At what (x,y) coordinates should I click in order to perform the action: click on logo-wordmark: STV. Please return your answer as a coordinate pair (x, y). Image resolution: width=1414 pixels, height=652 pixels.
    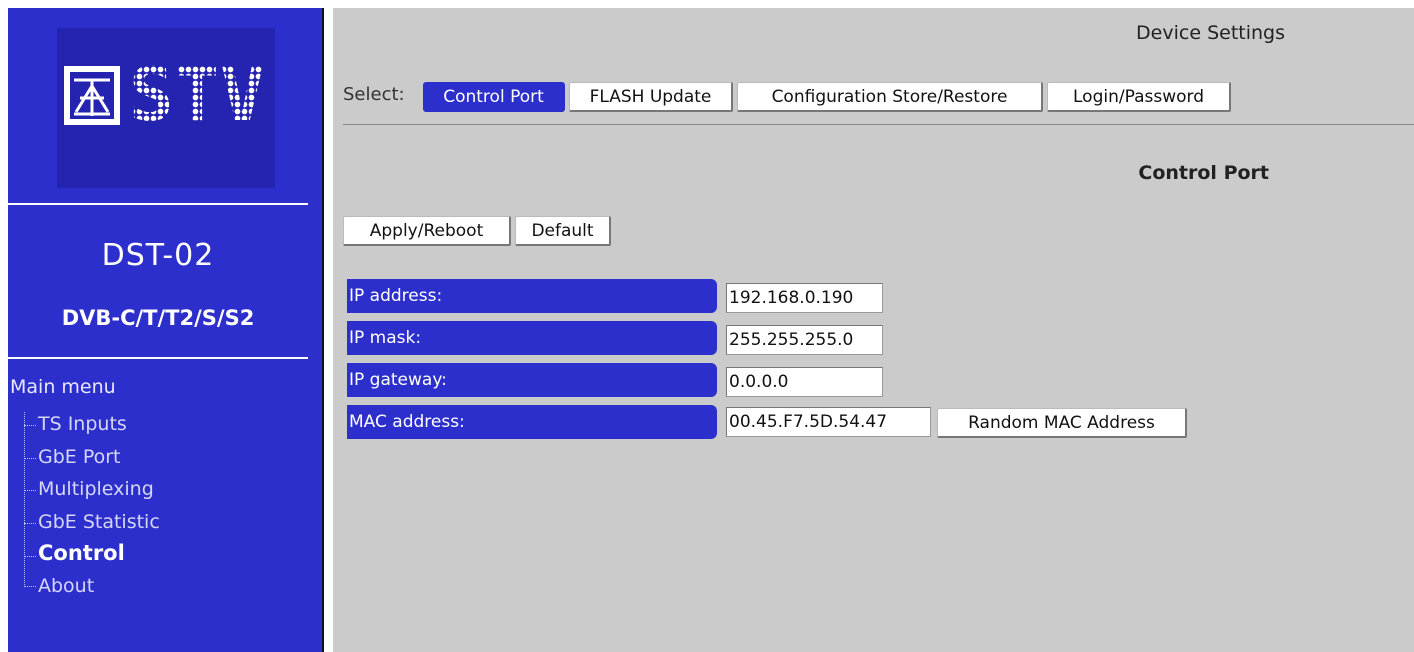
    Looking at the image, I should click on (197, 95).